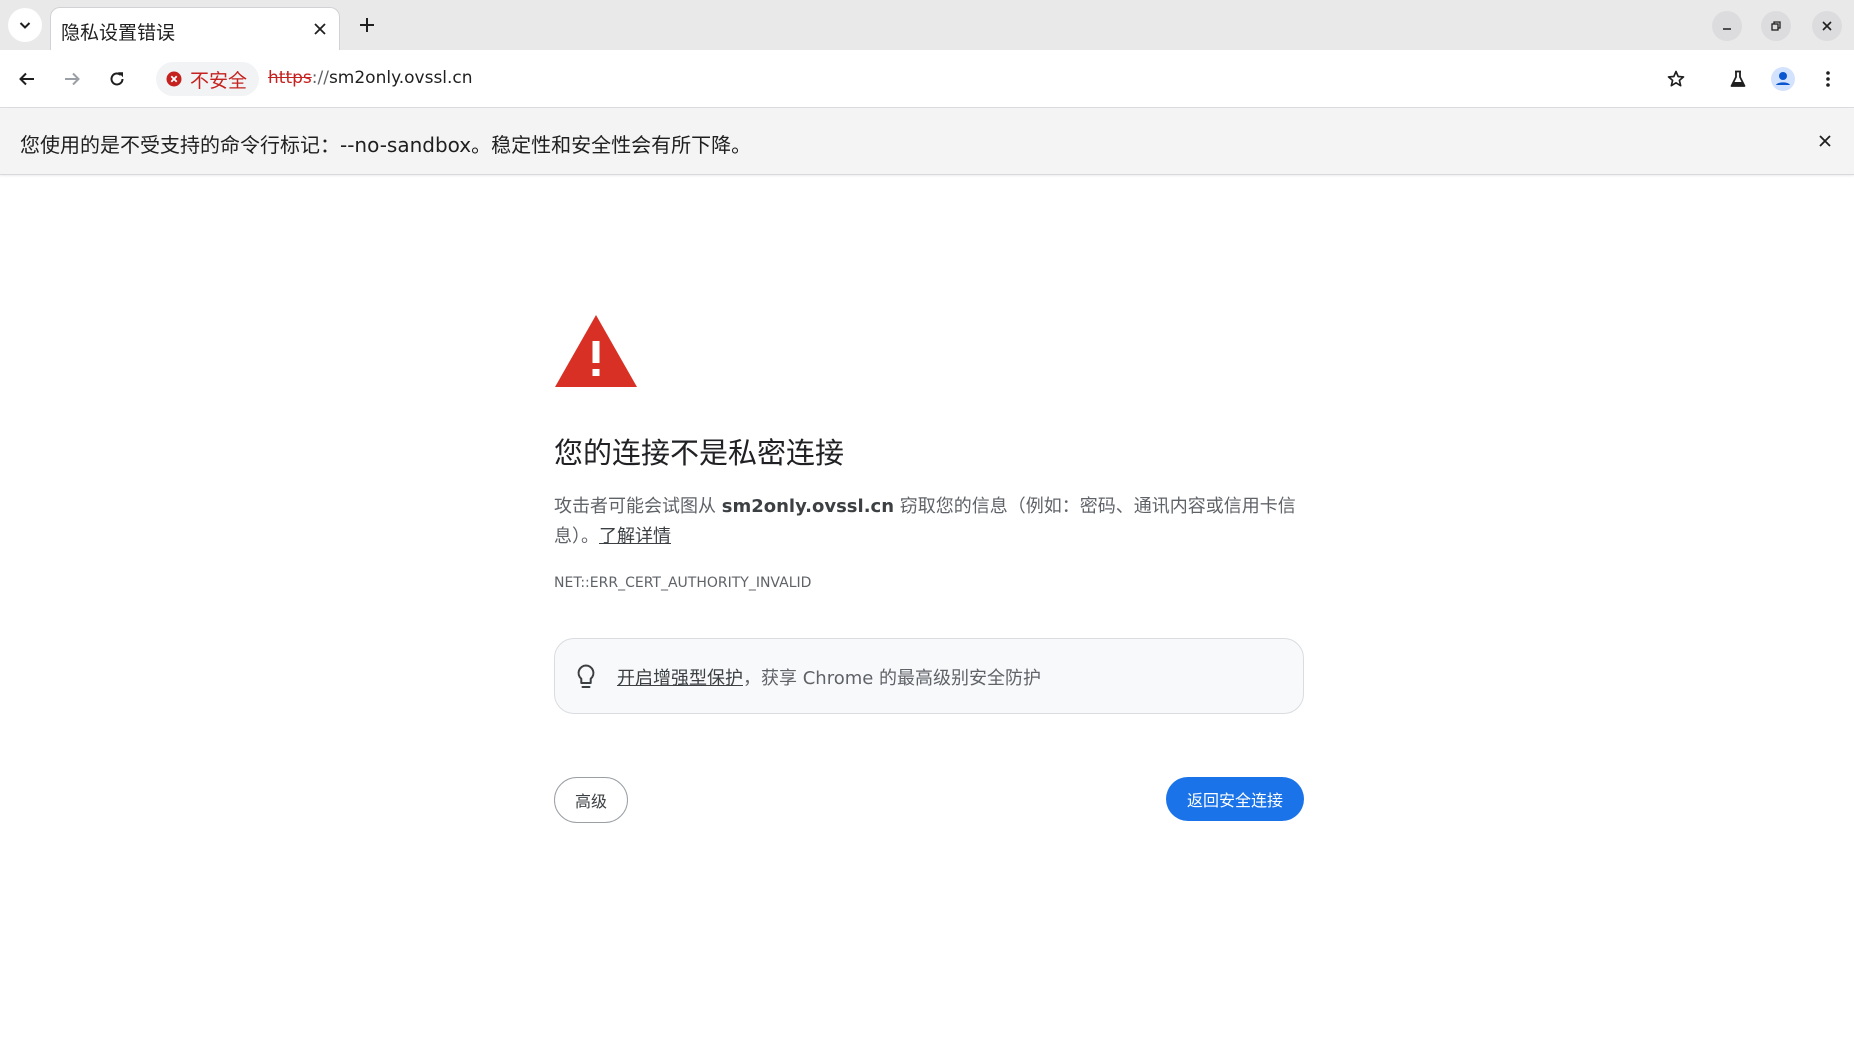 The height and width of the screenshot is (1040, 1854). I want to click on omnibox: 不安全 https://sm2only.ovssl.cn, so click(927, 79).